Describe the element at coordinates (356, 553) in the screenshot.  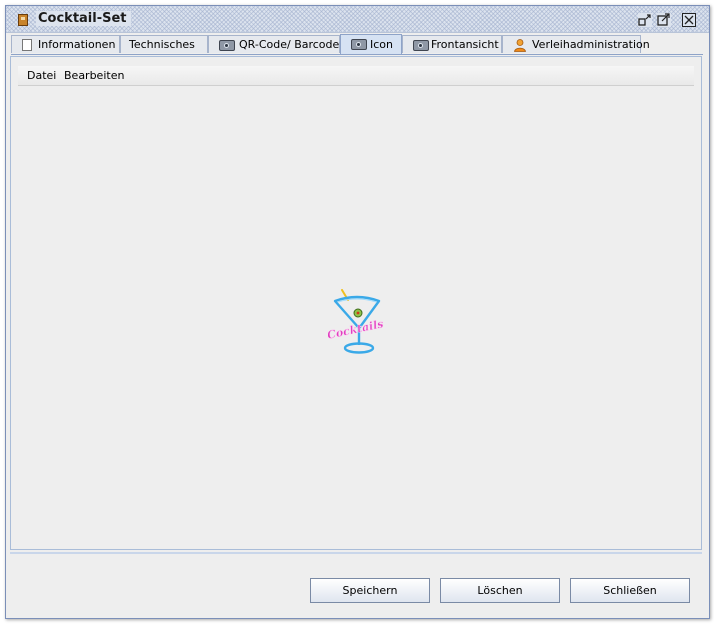
I see `separator` at that location.